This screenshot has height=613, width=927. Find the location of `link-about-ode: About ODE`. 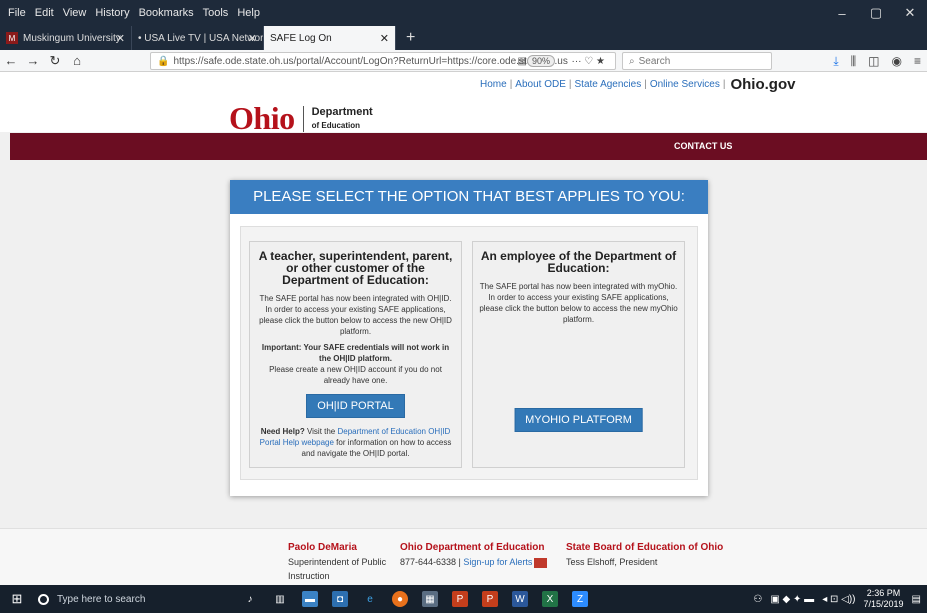

link-about-ode: About ODE is located at coordinates (540, 84).